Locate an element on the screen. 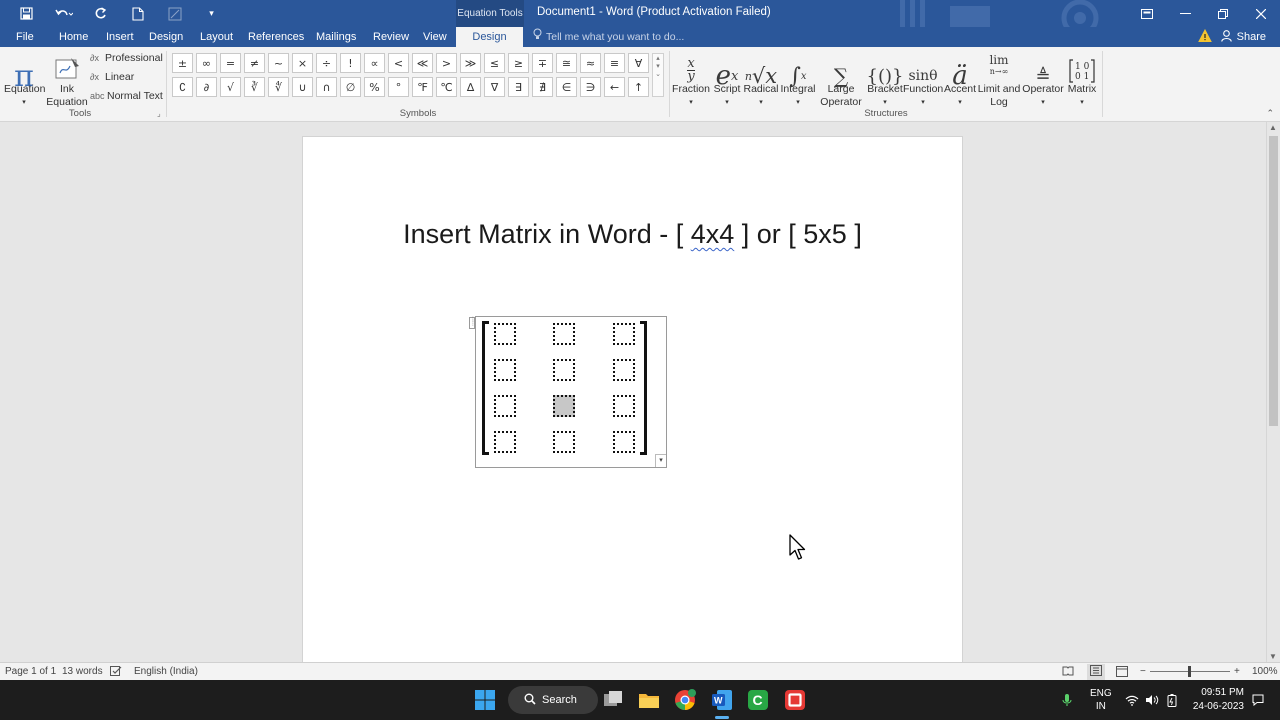 The height and width of the screenshot is (720, 1280). read-mode-icon is located at coordinates (1068, 672).